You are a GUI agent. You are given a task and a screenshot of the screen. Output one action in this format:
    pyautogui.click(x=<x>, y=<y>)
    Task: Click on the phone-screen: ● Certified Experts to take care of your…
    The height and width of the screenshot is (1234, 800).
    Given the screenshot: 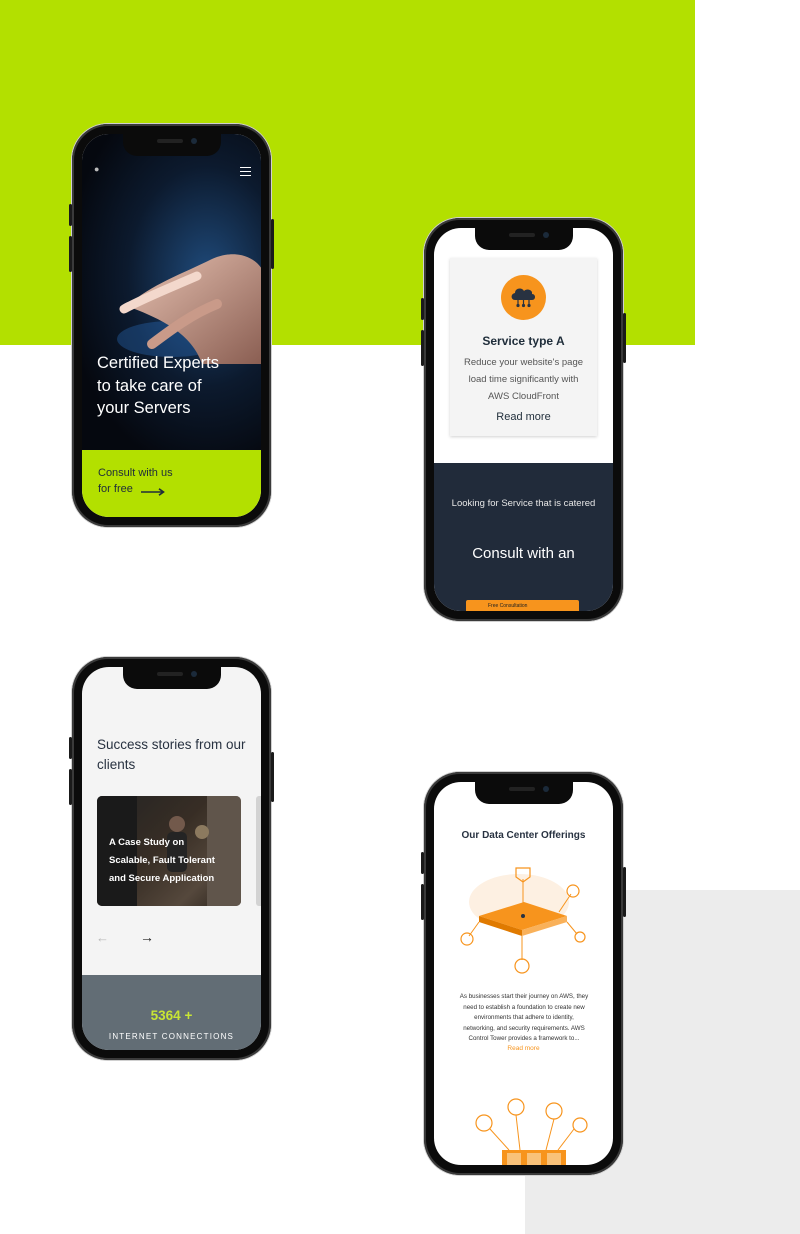 What is the action you would take?
    pyautogui.click(x=171, y=325)
    